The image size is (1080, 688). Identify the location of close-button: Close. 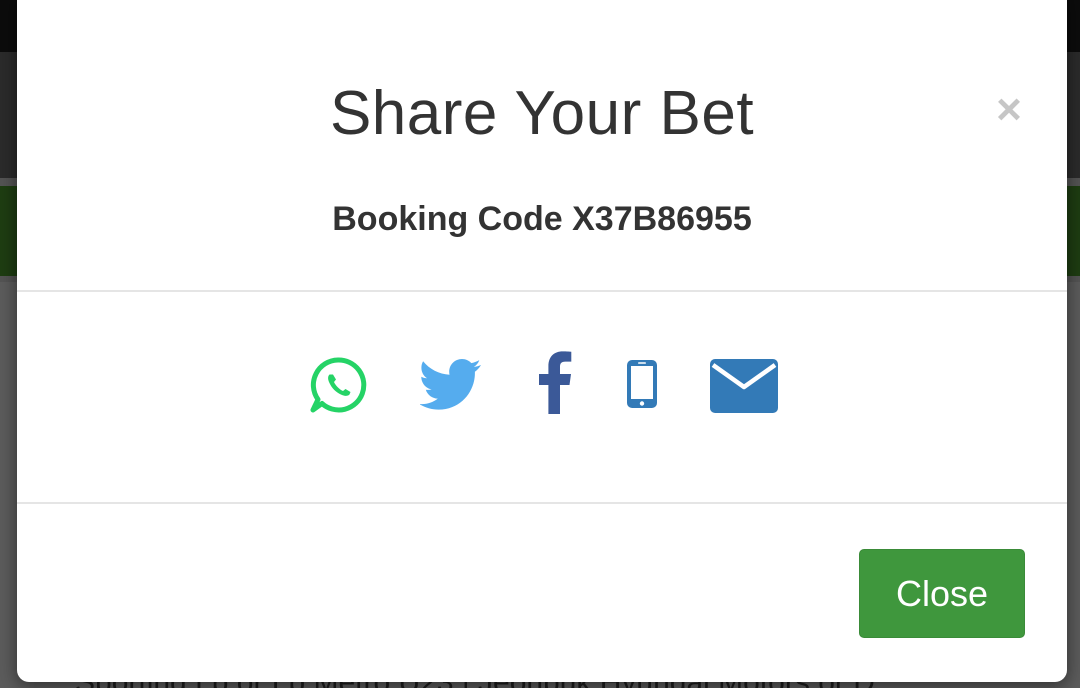
(942, 593).